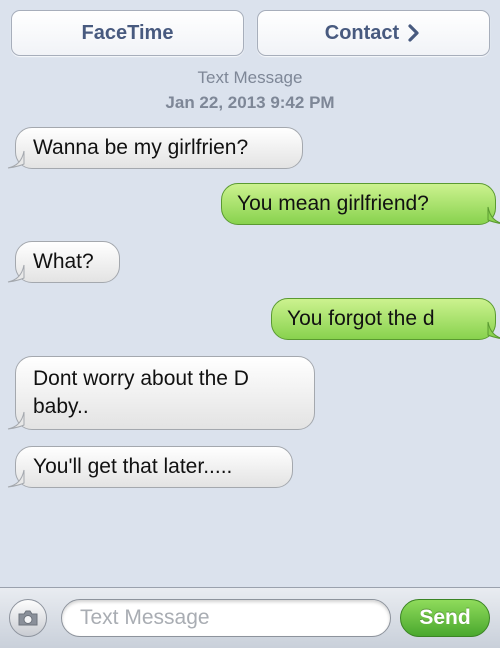 Image resolution: width=500 pixels, height=648 pixels. I want to click on sent-message-bubble: You forgot the d, so click(385, 319).